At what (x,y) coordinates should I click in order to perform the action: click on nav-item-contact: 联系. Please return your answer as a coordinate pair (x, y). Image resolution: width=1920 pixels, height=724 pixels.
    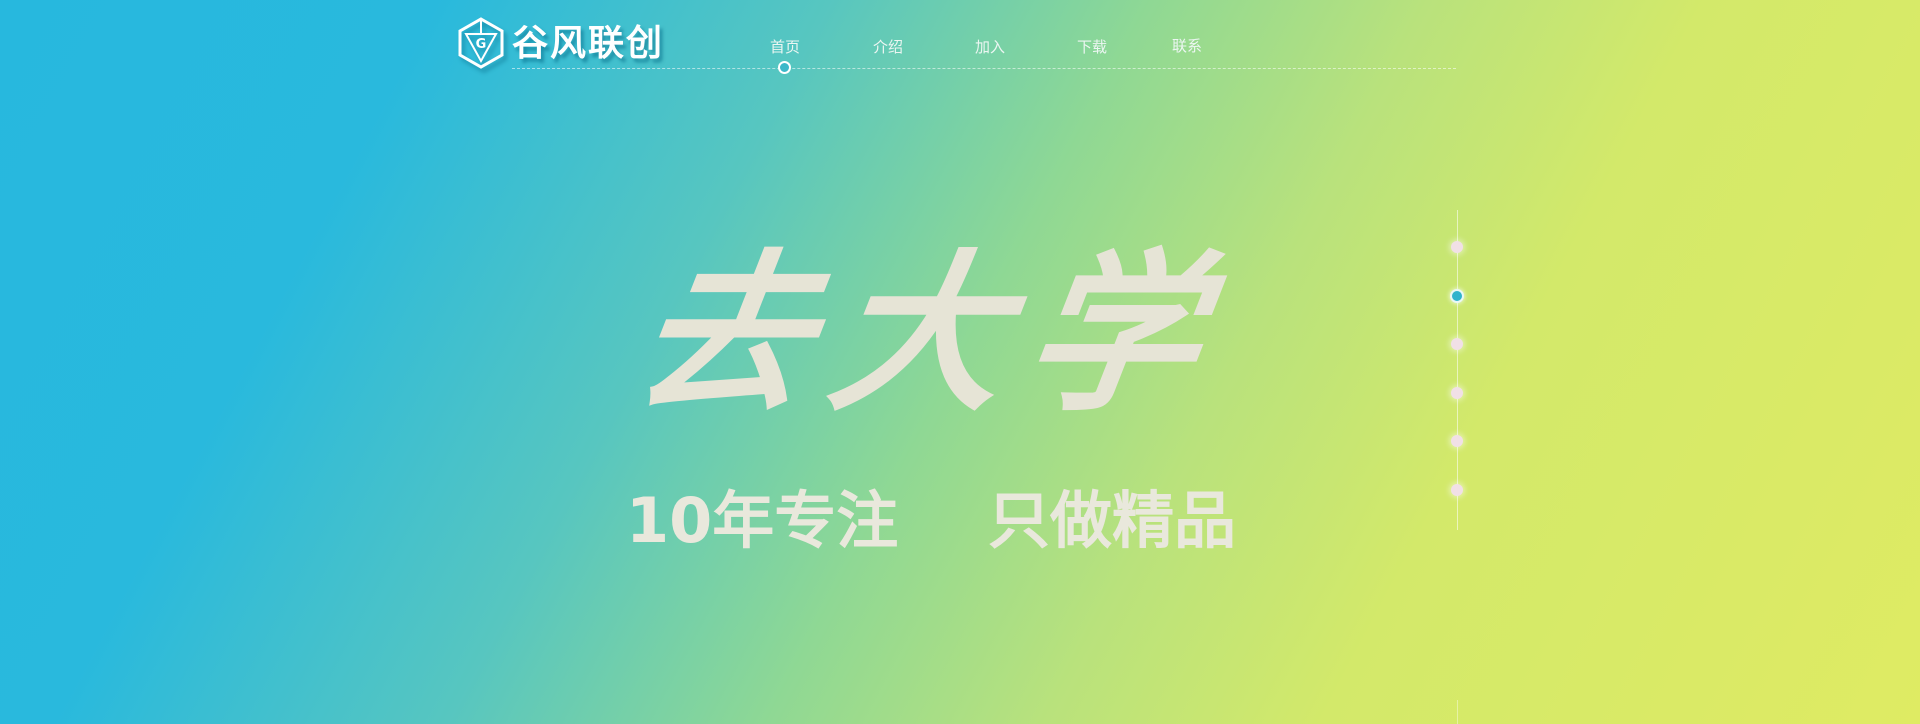
    Looking at the image, I should click on (1187, 45).